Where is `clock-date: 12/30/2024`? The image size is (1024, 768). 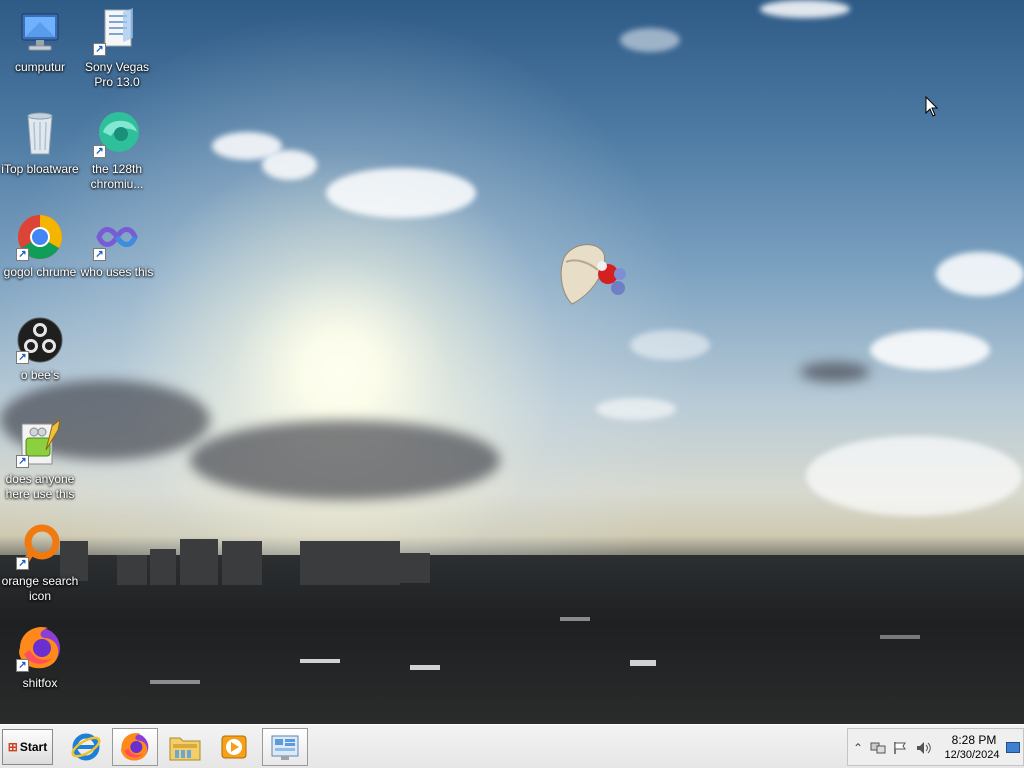 clock-date: 12/30/2024 is located at coordinates (972, 755).